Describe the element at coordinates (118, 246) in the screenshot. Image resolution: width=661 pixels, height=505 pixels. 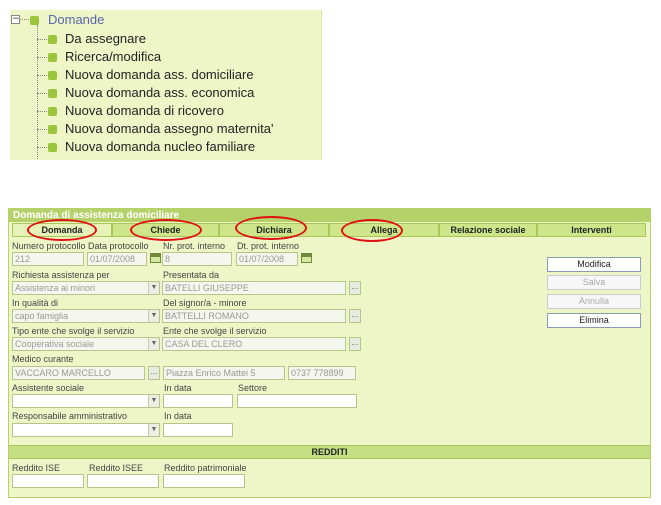
I see `data-protocollo-label: Data protocollo` at that location.